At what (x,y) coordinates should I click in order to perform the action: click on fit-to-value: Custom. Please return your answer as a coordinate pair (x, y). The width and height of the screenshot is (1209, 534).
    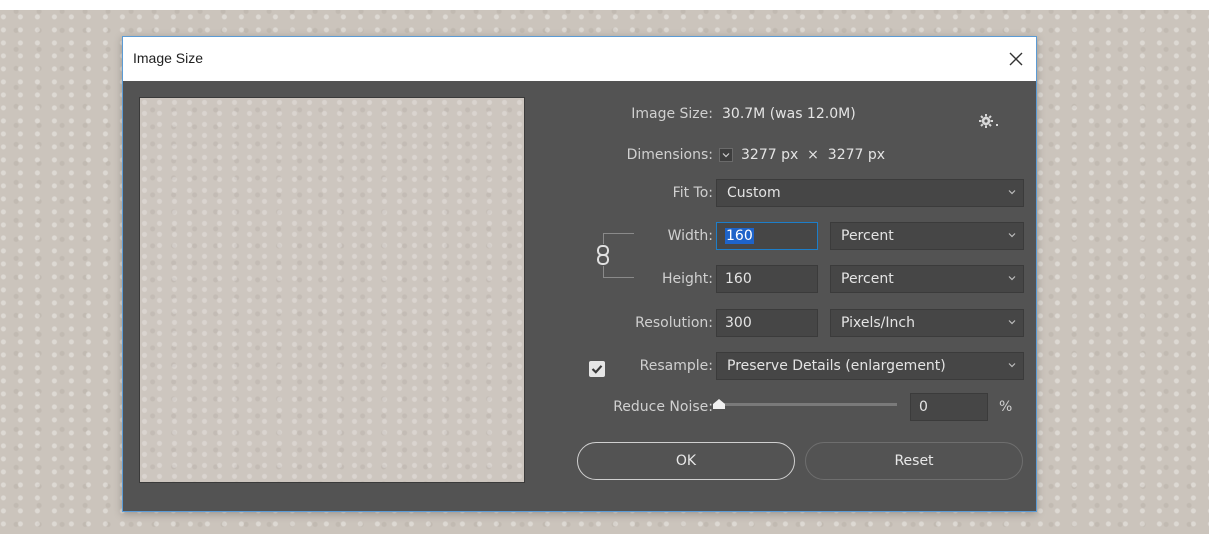
    Looking at the image, I should click on (754, 193).